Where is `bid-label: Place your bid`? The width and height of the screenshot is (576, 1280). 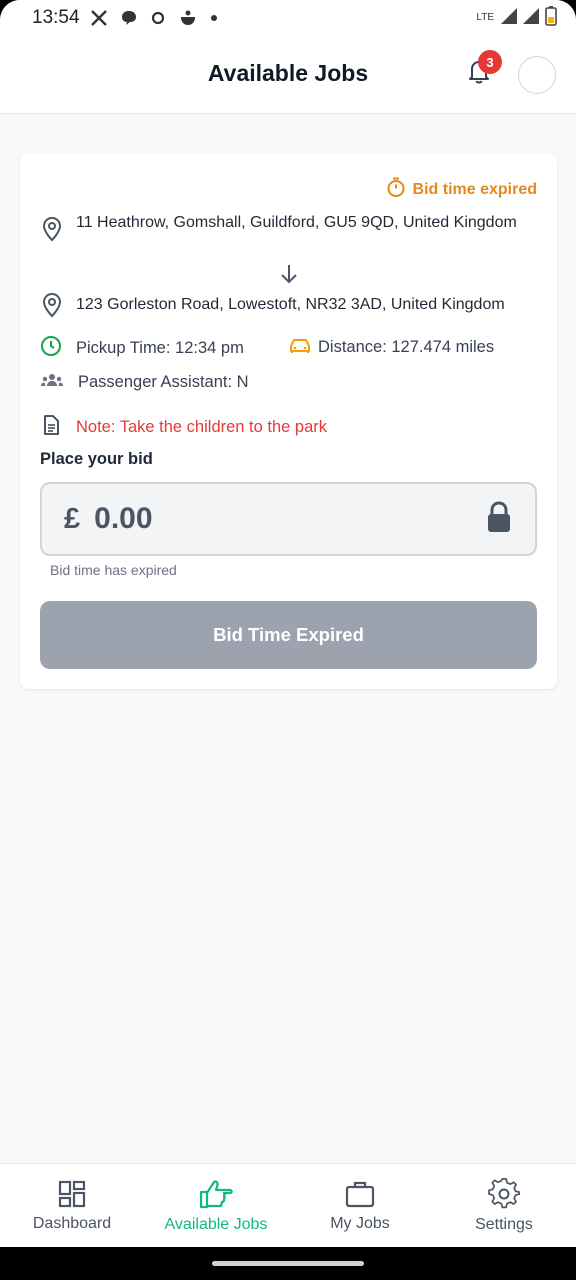 bid-label: Place your bid is located at coordinates (96, 459).